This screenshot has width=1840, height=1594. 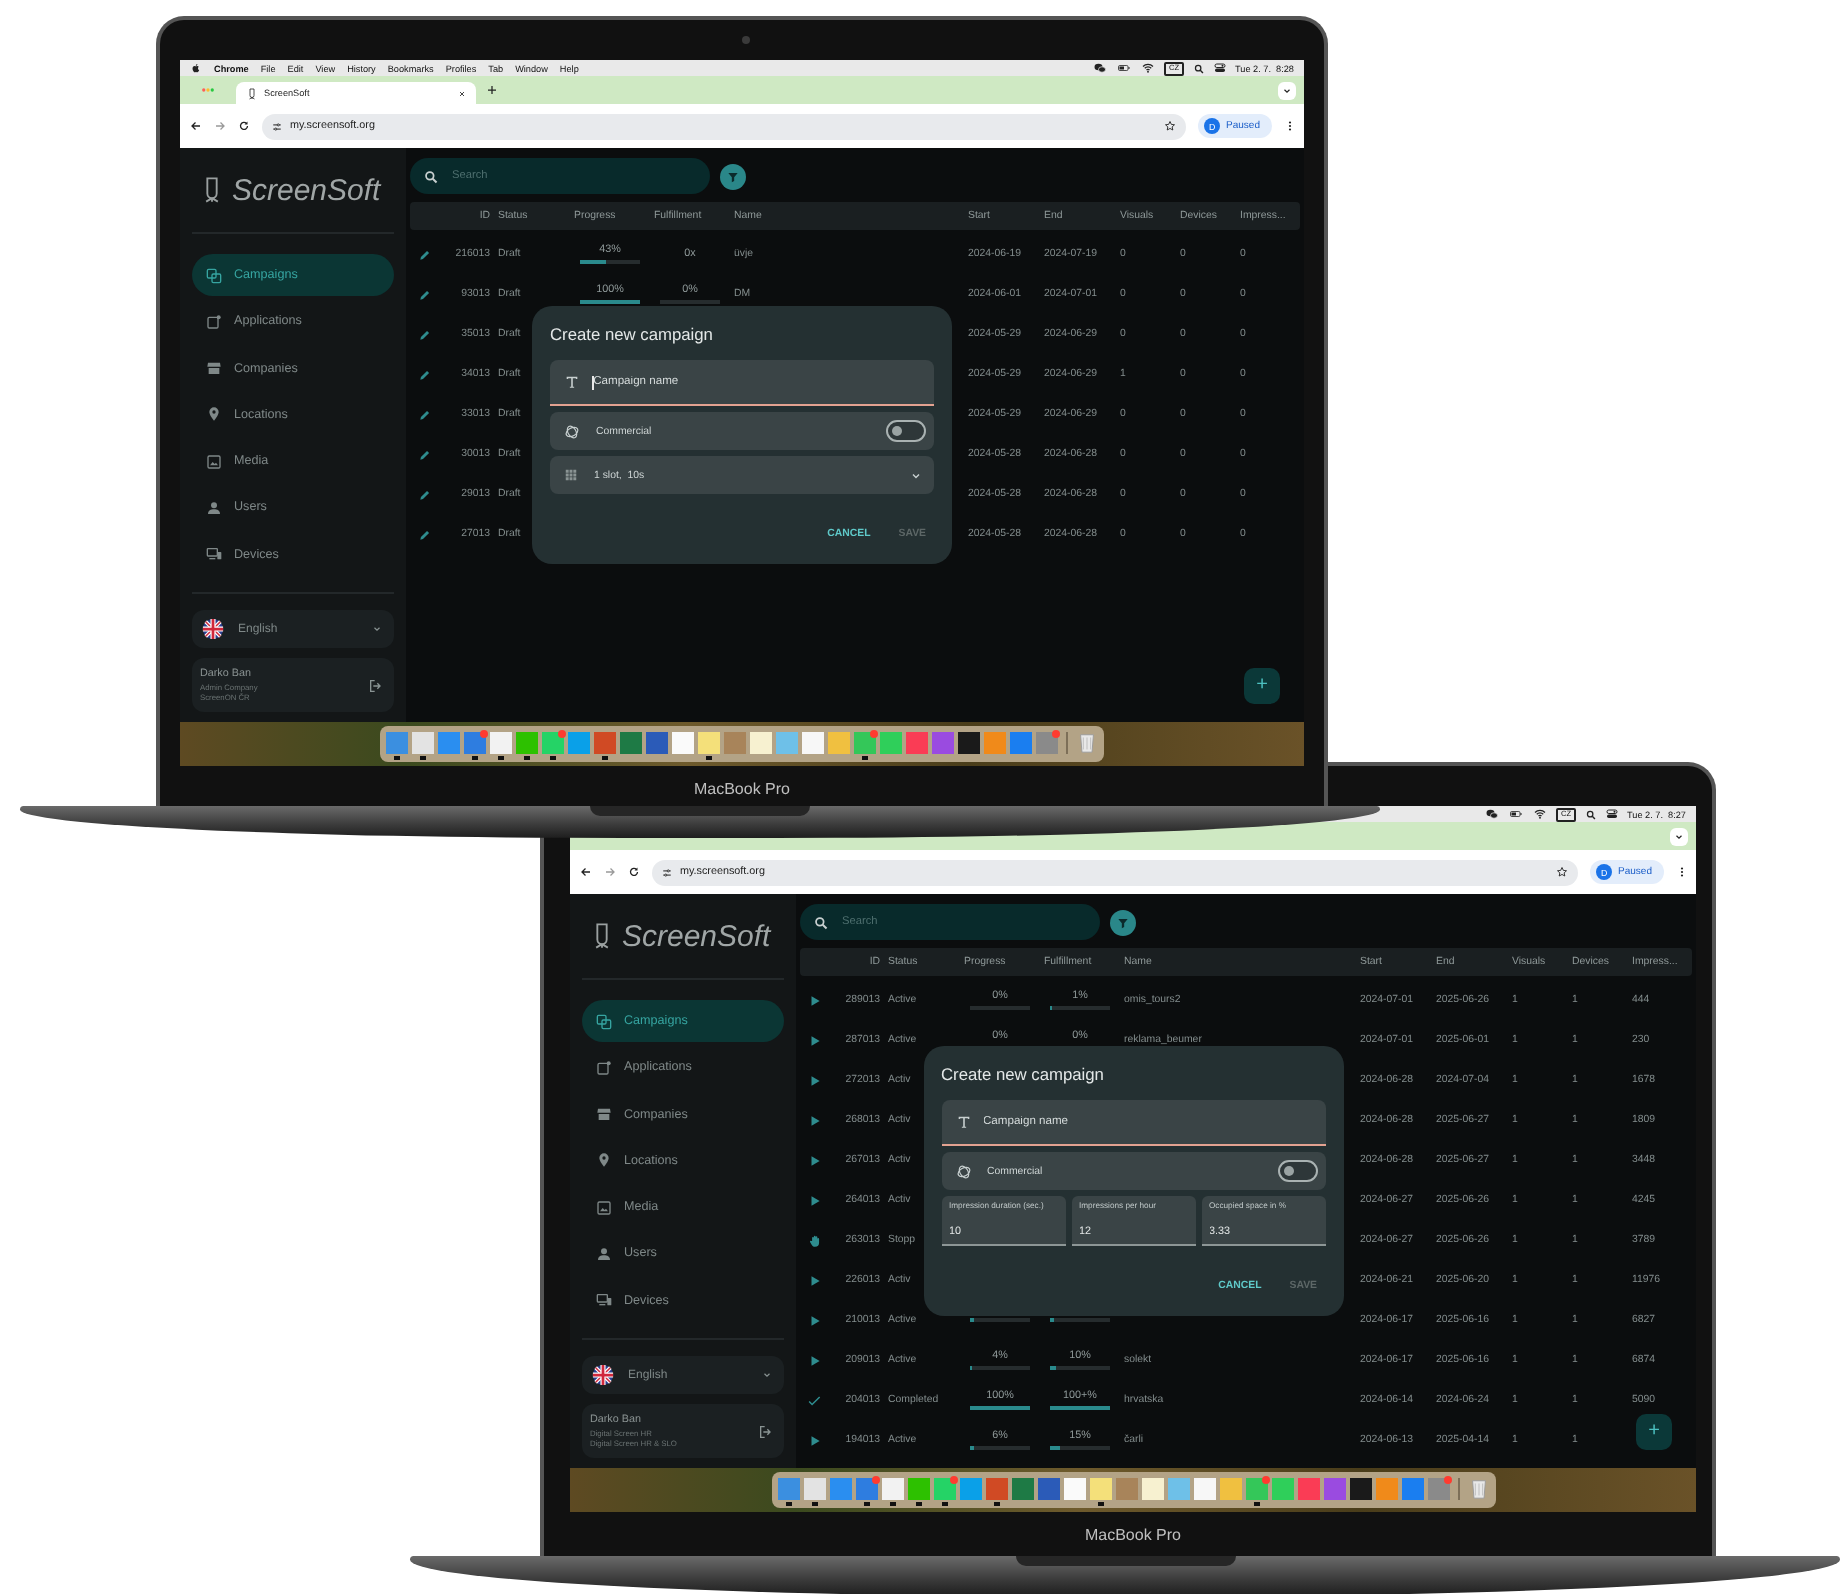 I want to click on close-icon, so click(x=462, y=93).